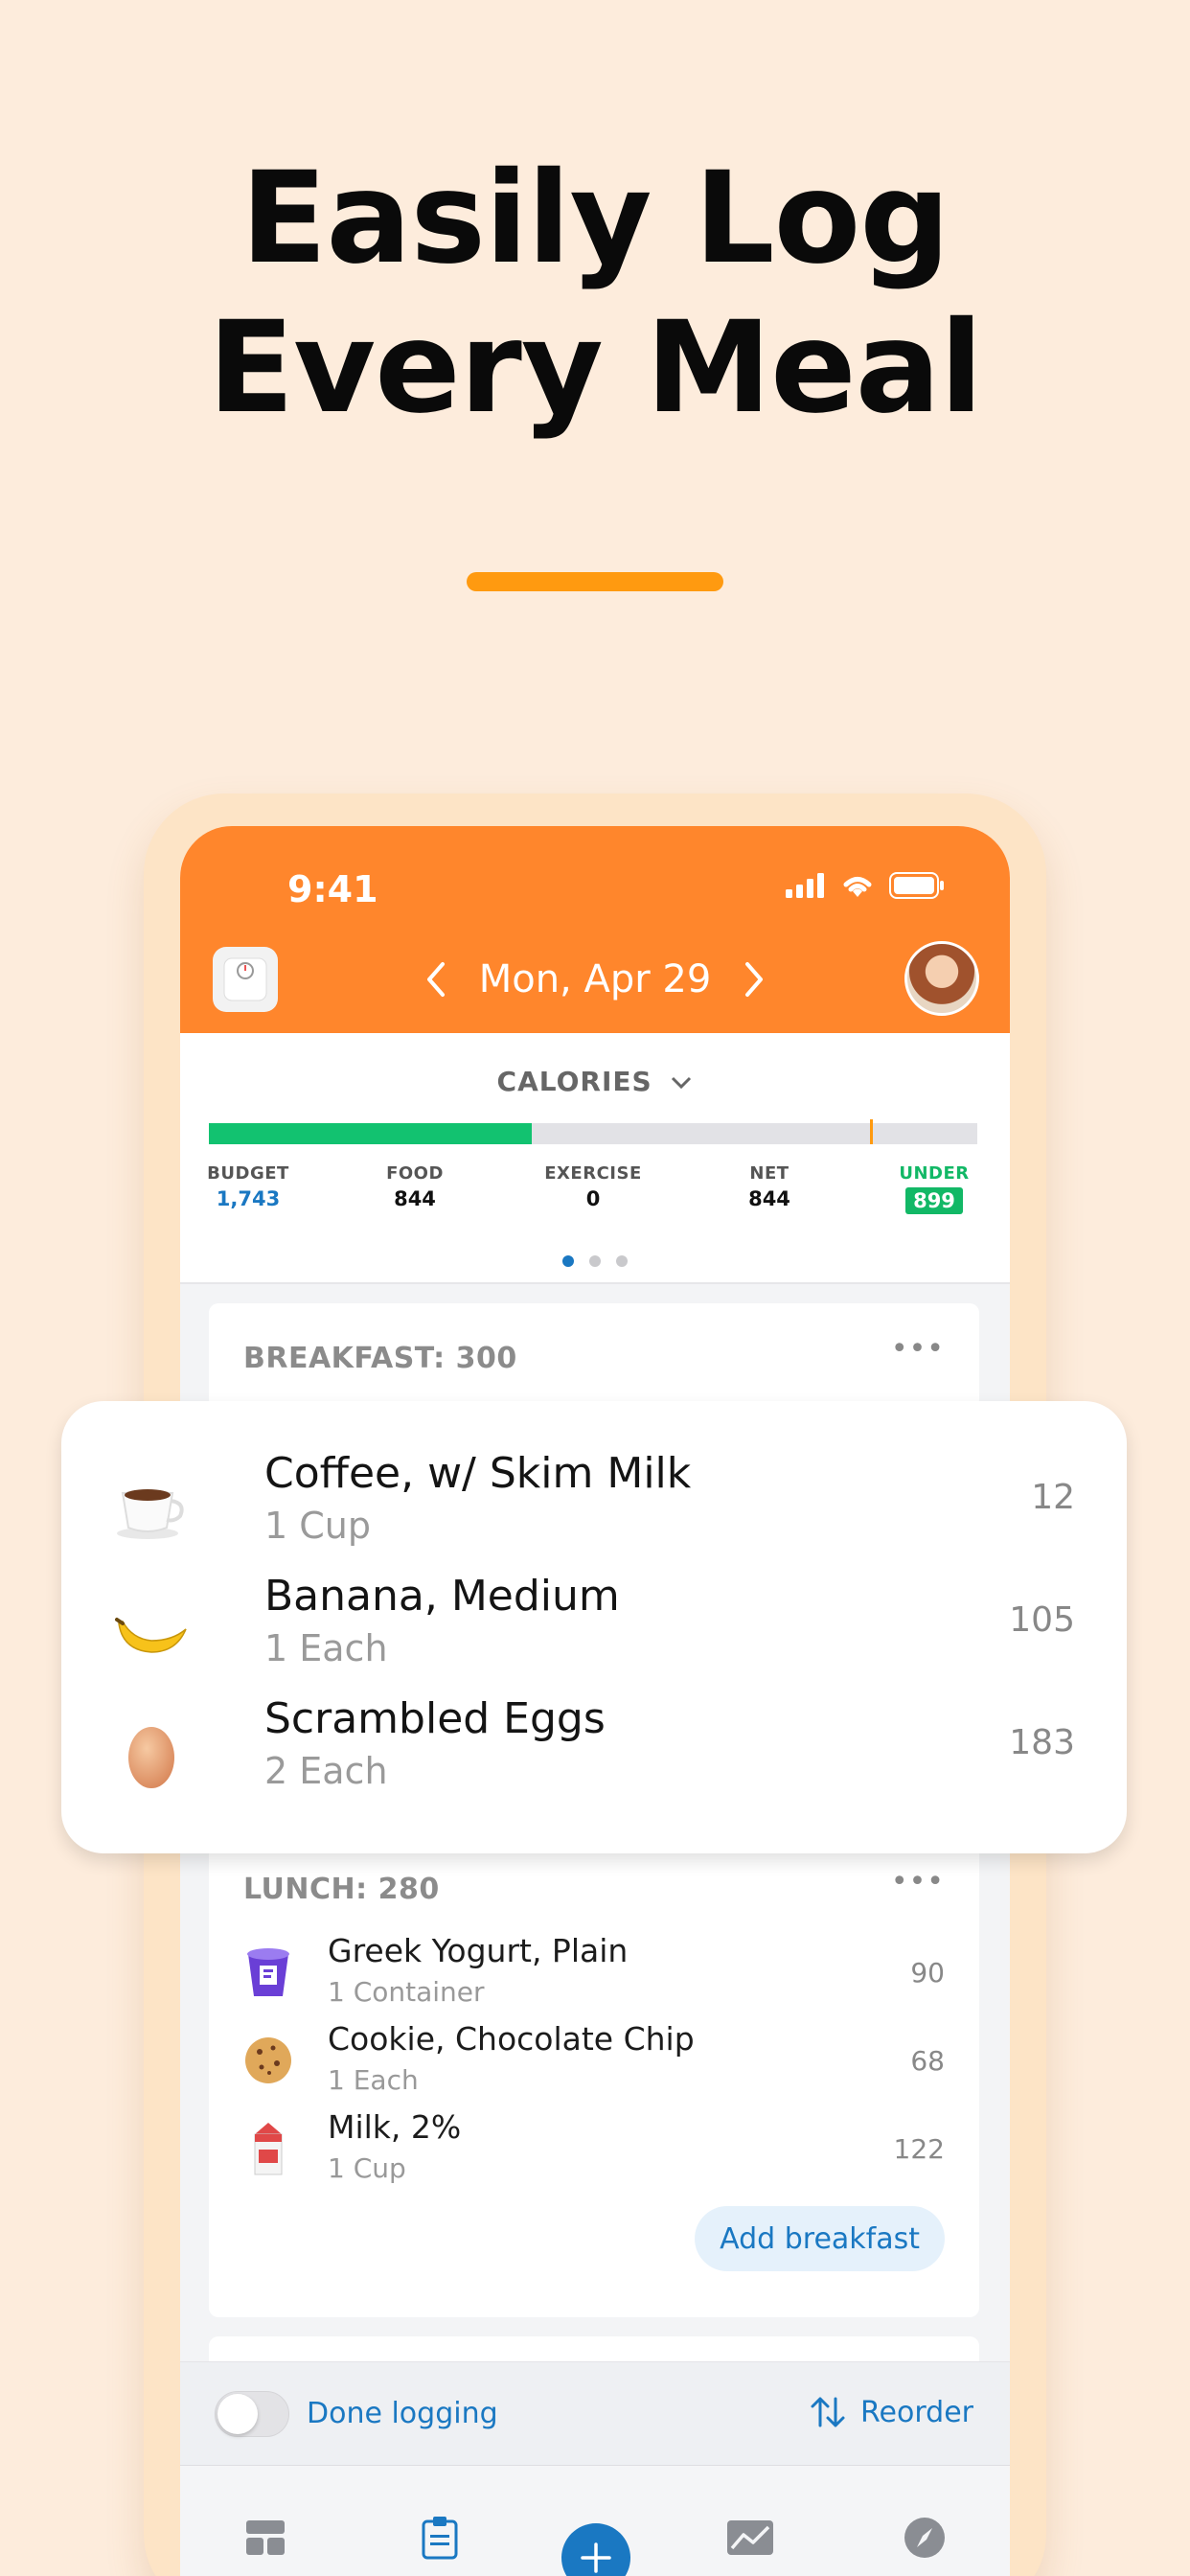  What do you see at coordinates (935, 1173) in the screenshot?
I see `stat-under-label: UNDER` at bounding box center [935, 1173].